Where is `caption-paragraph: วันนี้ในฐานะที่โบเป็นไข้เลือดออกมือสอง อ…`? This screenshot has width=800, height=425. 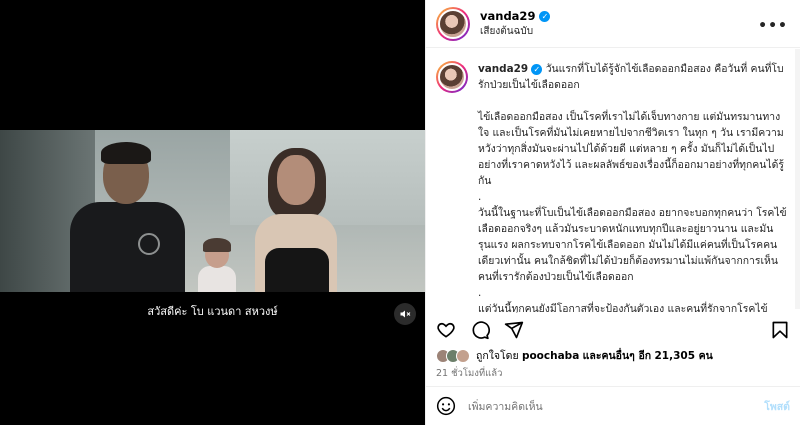
caption-paragraph: วันนี้ในฐานะที่โบเป็นไข้เลือดออกมือสอง อ… is located at coordinates (632, 245).